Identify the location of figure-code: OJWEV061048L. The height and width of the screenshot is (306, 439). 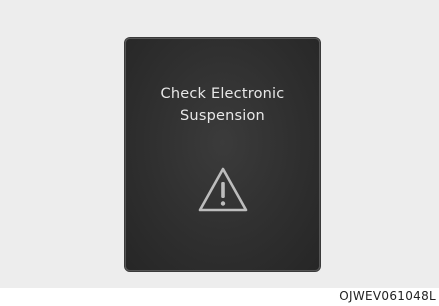
(387, 296).